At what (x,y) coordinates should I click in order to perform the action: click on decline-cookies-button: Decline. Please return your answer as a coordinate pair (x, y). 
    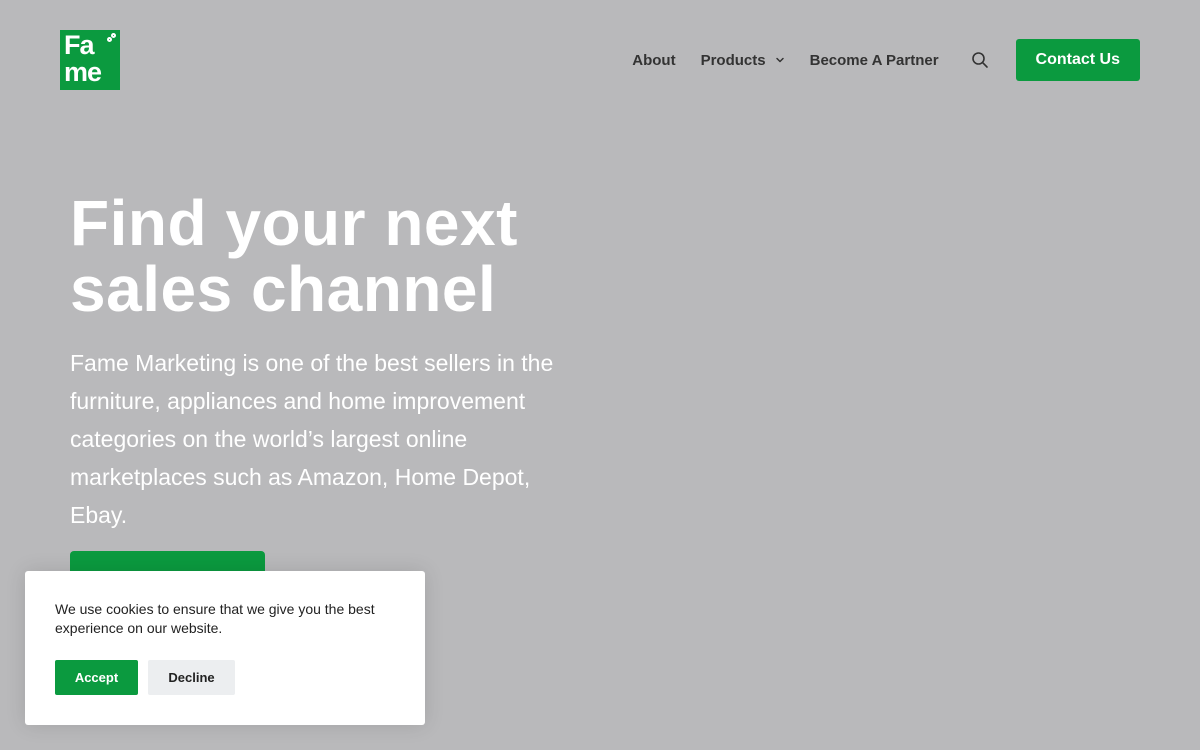
    Looking at the image, I should click on (191, 677).